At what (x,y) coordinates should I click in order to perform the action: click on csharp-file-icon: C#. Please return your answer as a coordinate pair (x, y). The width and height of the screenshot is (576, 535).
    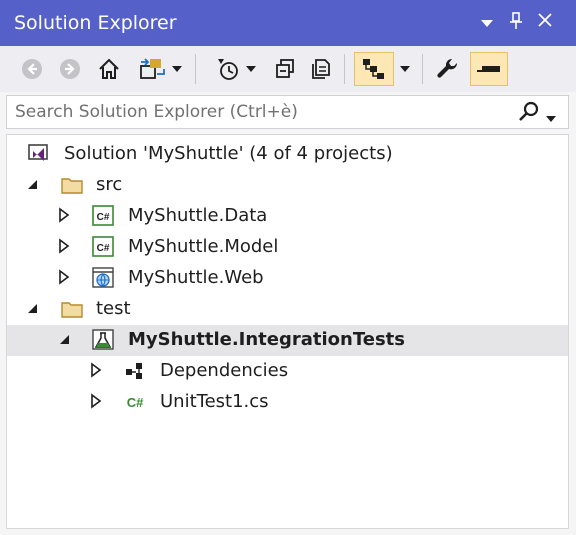
    Looking at the image, I should click on (135, 402).